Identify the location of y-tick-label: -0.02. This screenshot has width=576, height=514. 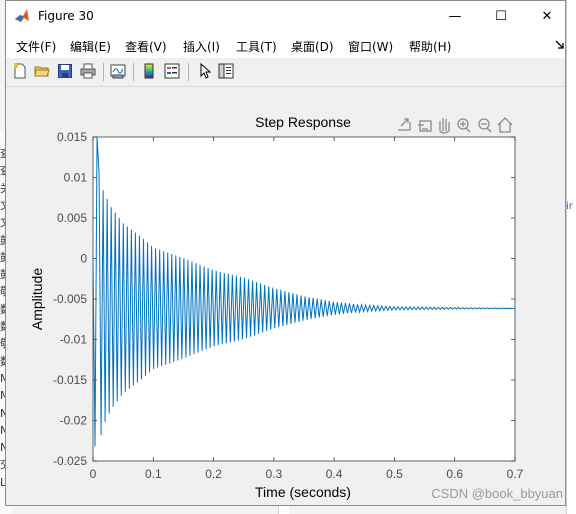
(74, 421).